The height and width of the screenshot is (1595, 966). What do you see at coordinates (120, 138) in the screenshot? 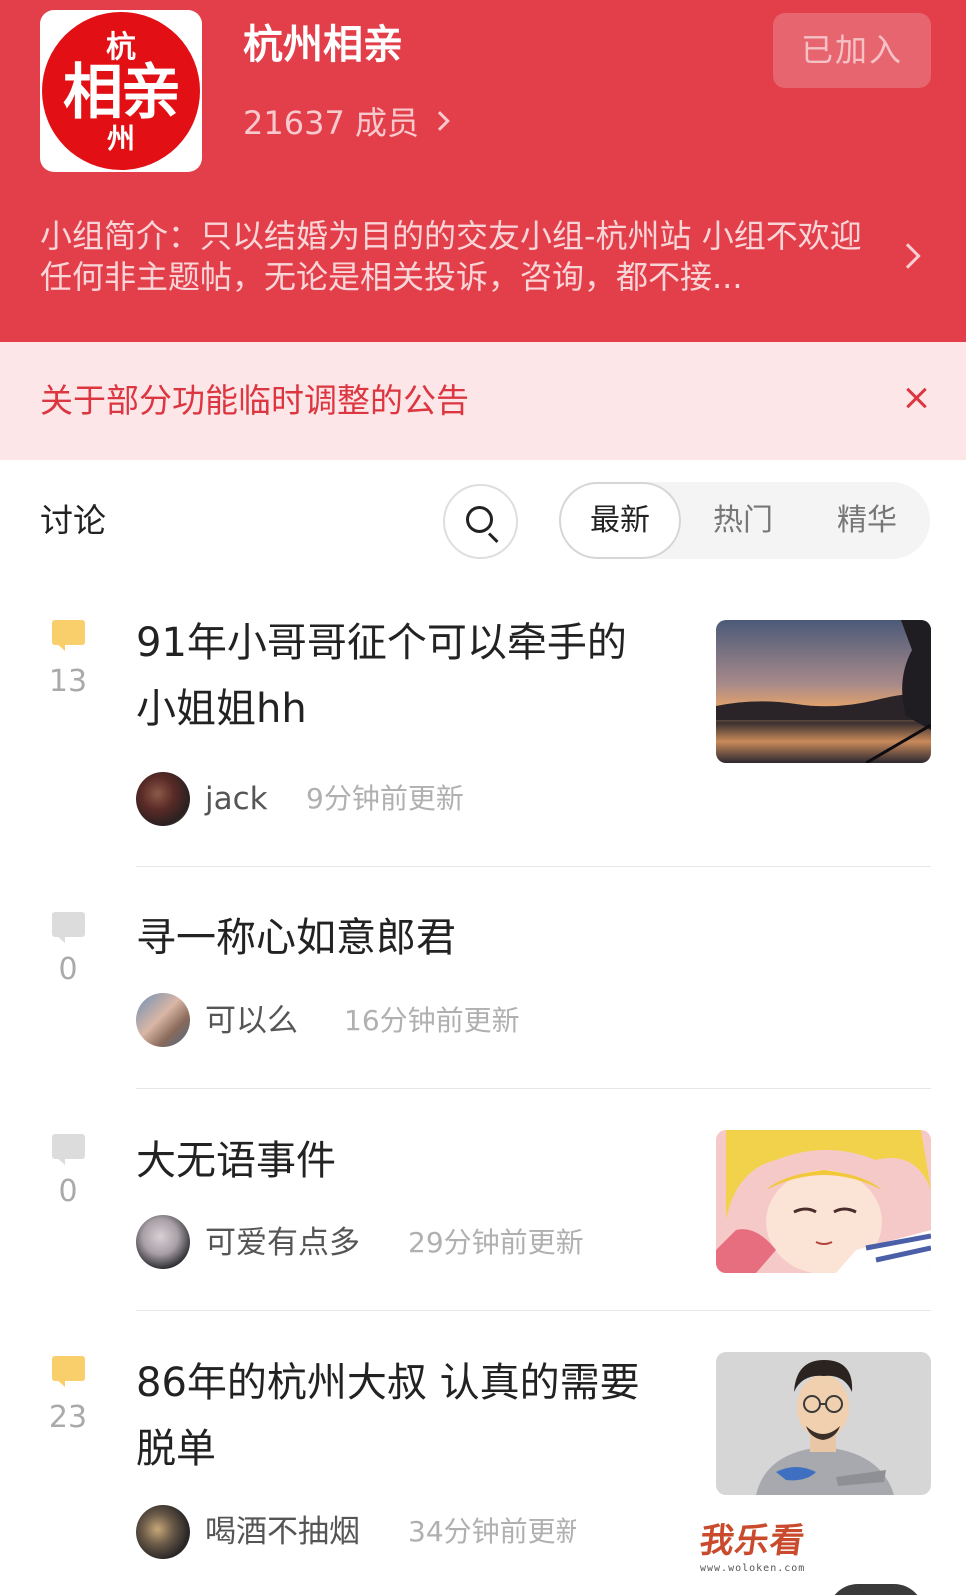
I see `logo-text-bottom: 州` at bounding box center [120, 138].